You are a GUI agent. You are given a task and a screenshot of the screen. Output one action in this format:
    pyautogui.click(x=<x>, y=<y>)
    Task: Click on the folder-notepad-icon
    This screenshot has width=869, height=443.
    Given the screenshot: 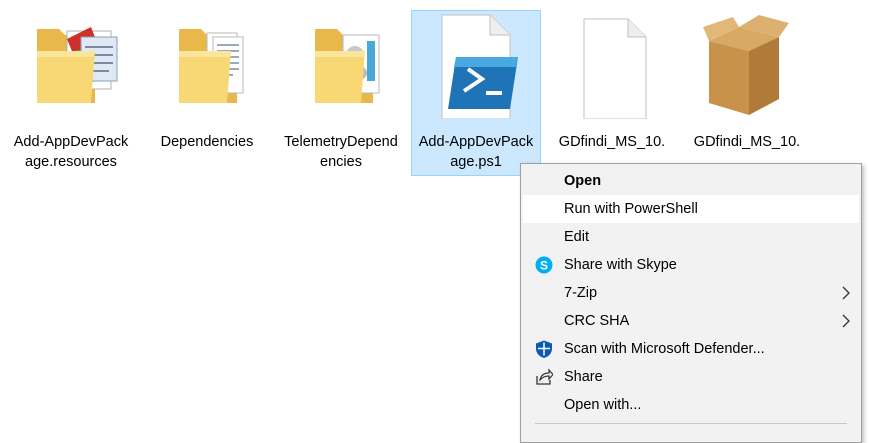 What is the action you would take?
    pyautogui.click(x=71, y=65)
    